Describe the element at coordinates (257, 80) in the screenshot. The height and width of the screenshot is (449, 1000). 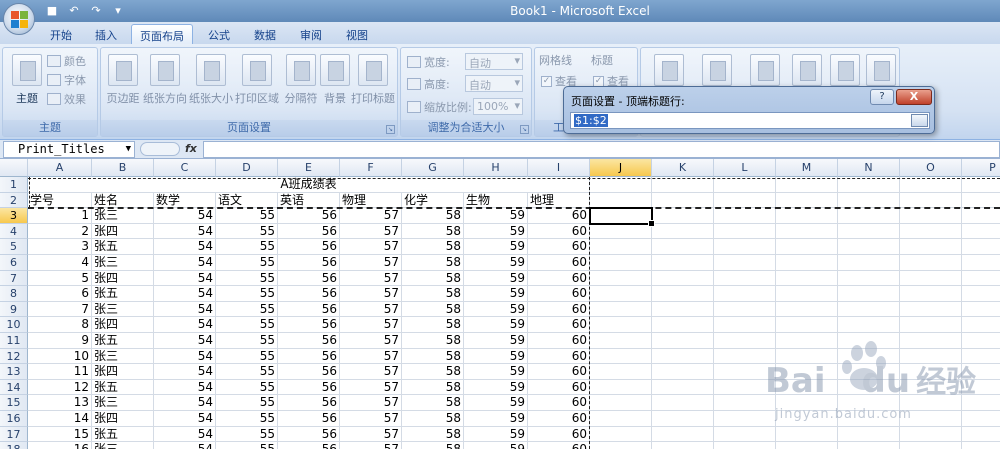
I see `print-area-button: 打印区域` at that location.